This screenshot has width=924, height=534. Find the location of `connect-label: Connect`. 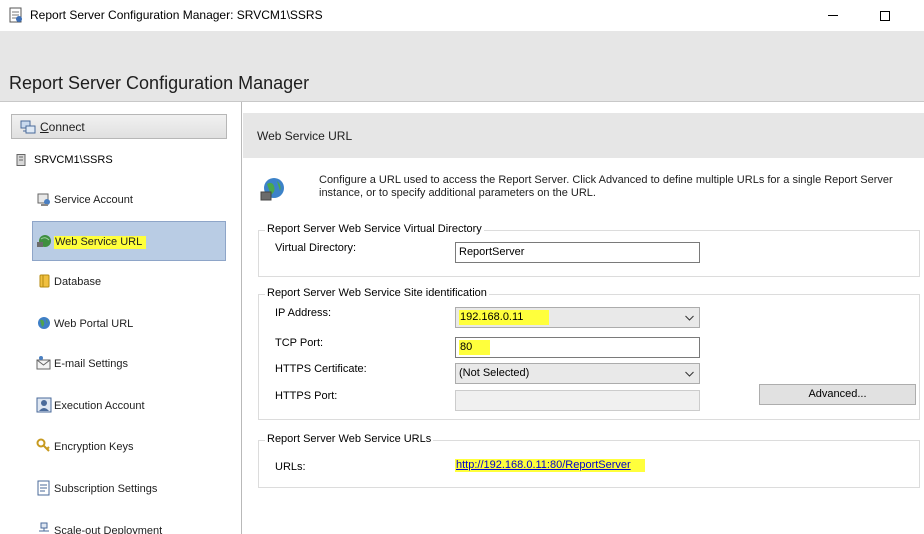

connect-label: Connect is located at coordinates (62, 127).